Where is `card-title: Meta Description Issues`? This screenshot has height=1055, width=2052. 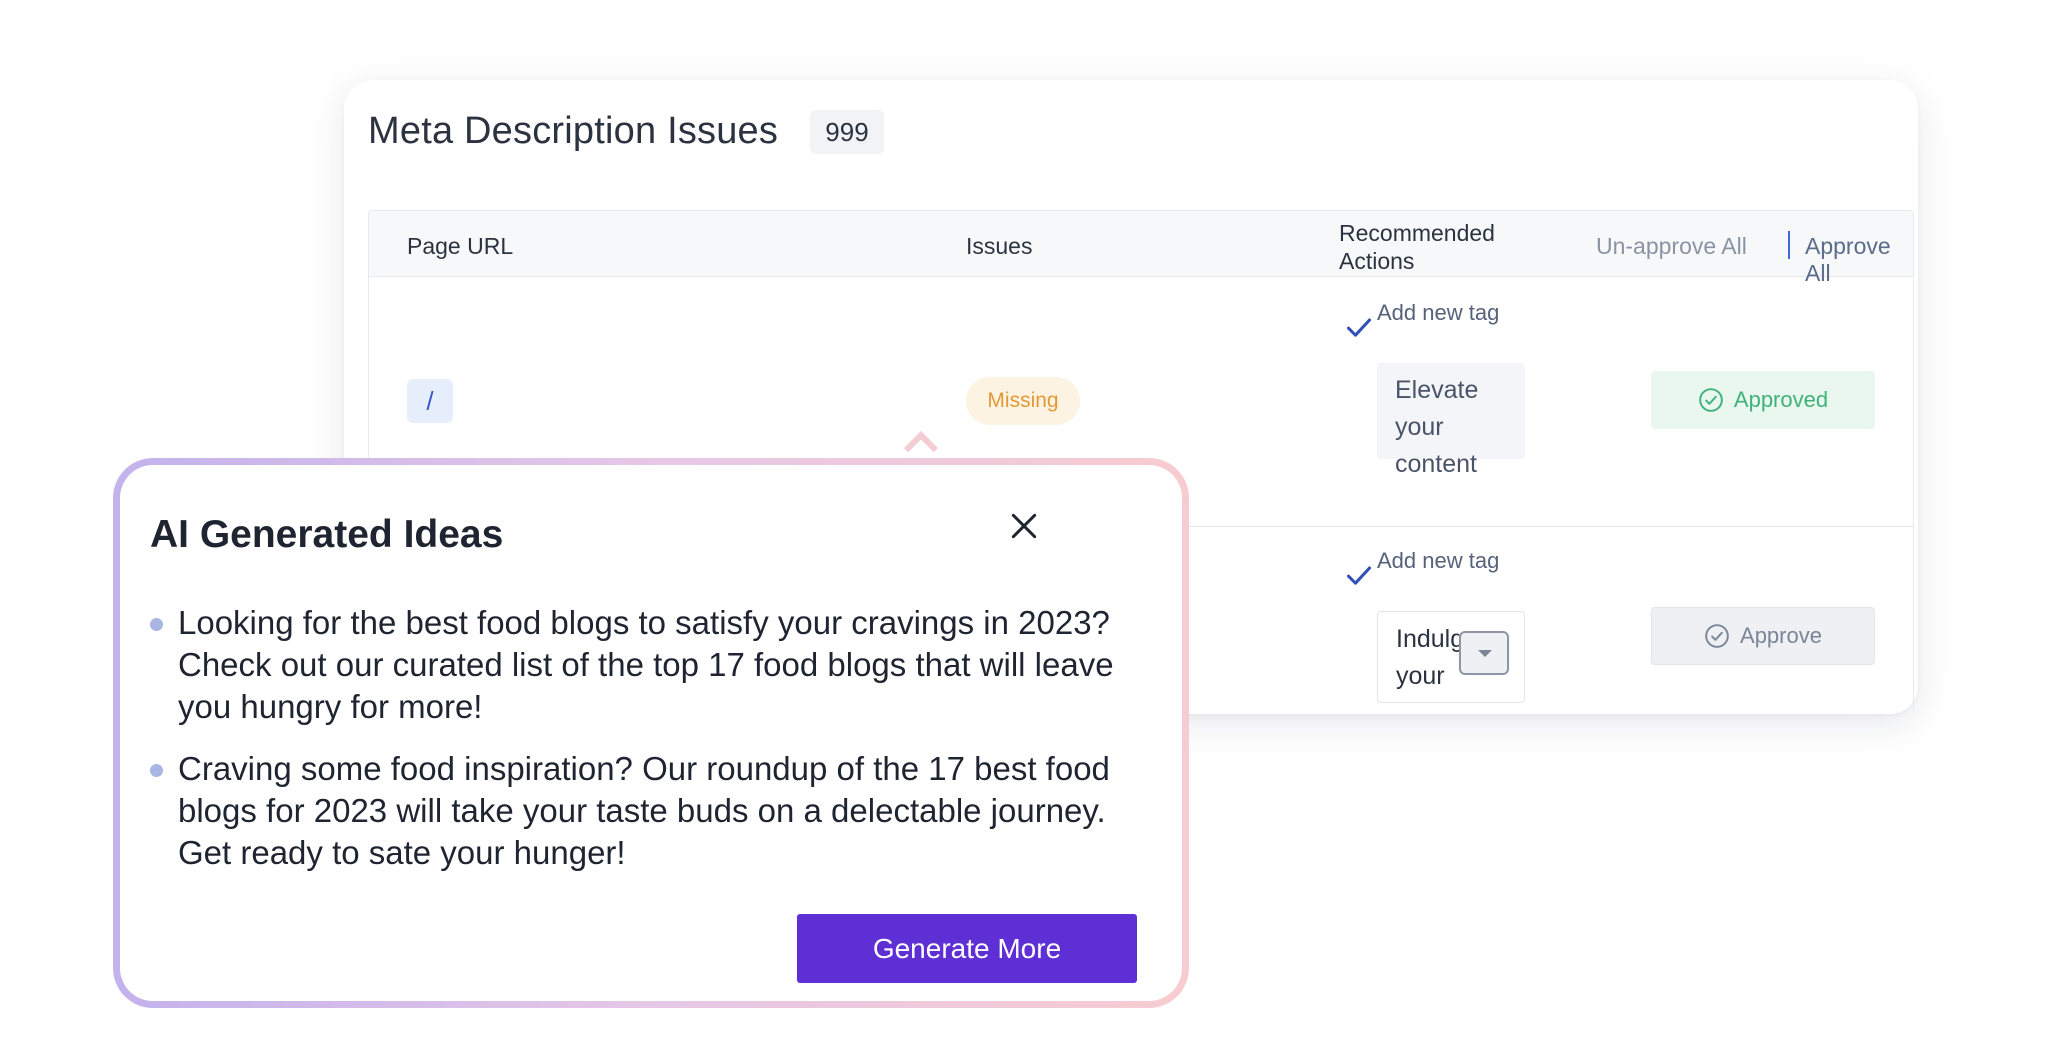 card-title: Meta Description Issues is located at coordinates (573, 131).